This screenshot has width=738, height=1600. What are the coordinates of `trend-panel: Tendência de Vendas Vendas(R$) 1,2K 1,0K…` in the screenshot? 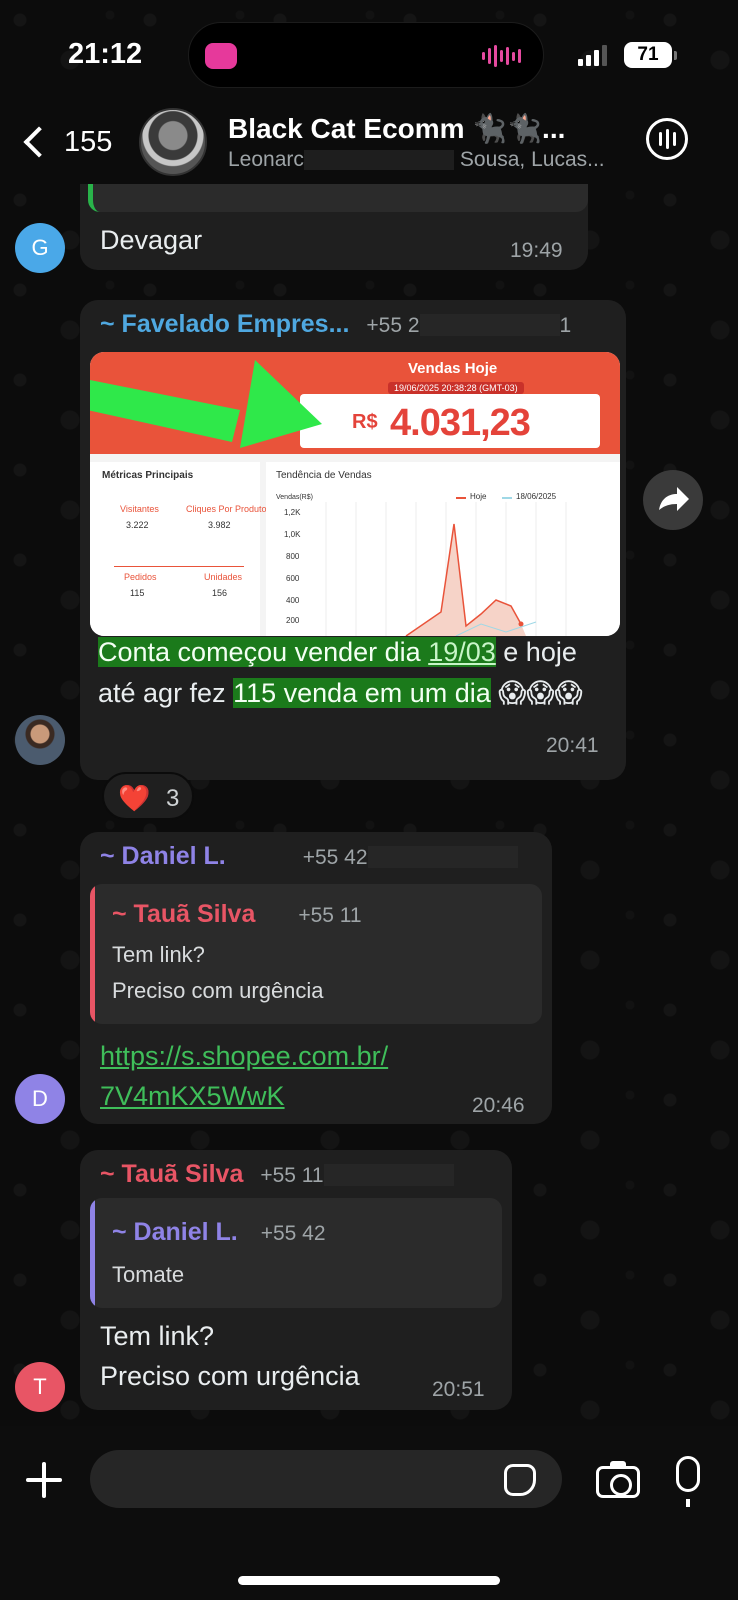 It's located at (443, 549).